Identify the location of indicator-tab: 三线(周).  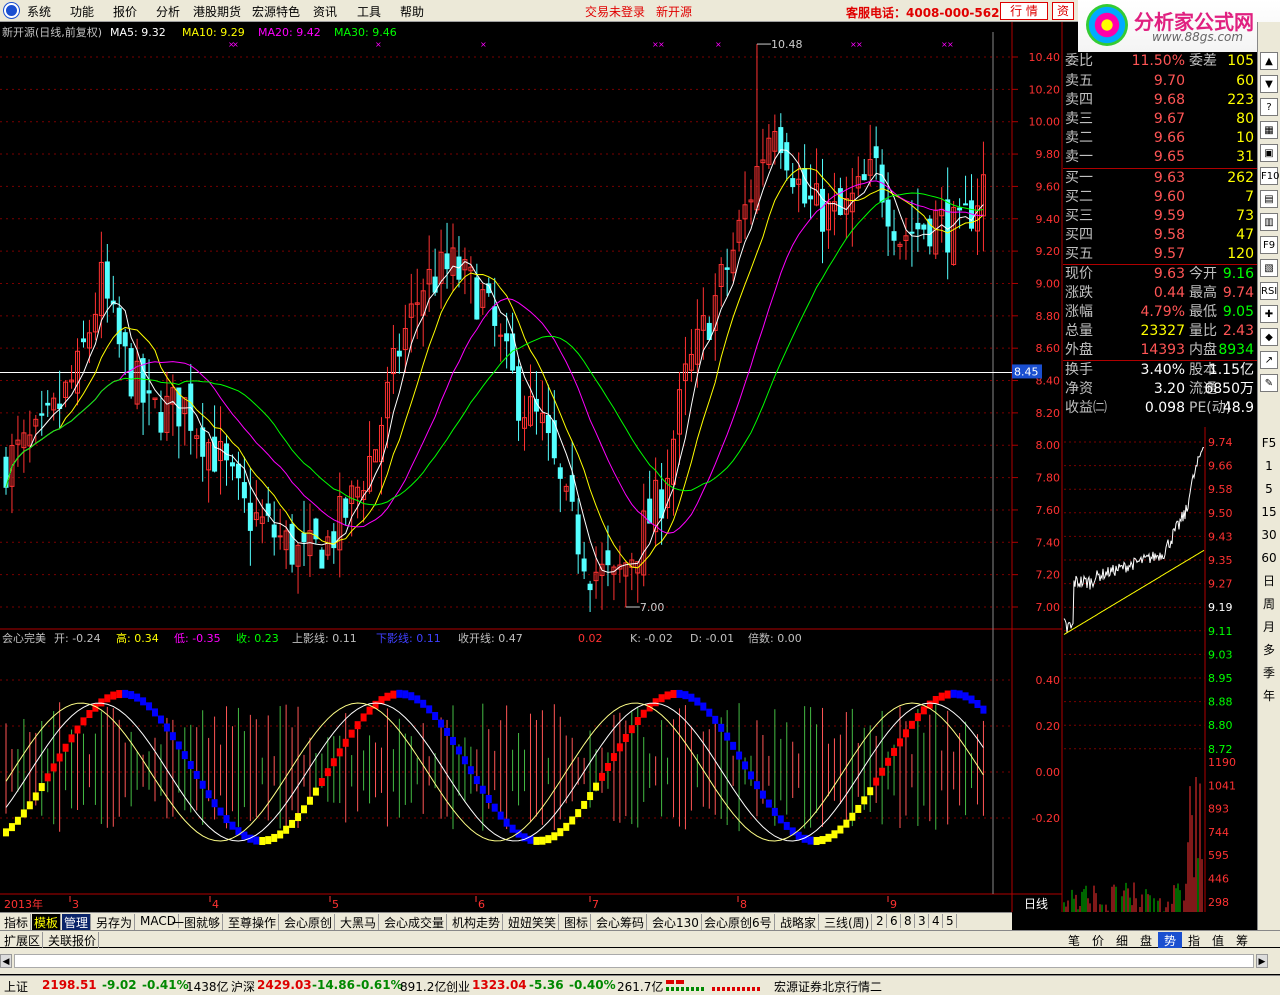
(847, 922).